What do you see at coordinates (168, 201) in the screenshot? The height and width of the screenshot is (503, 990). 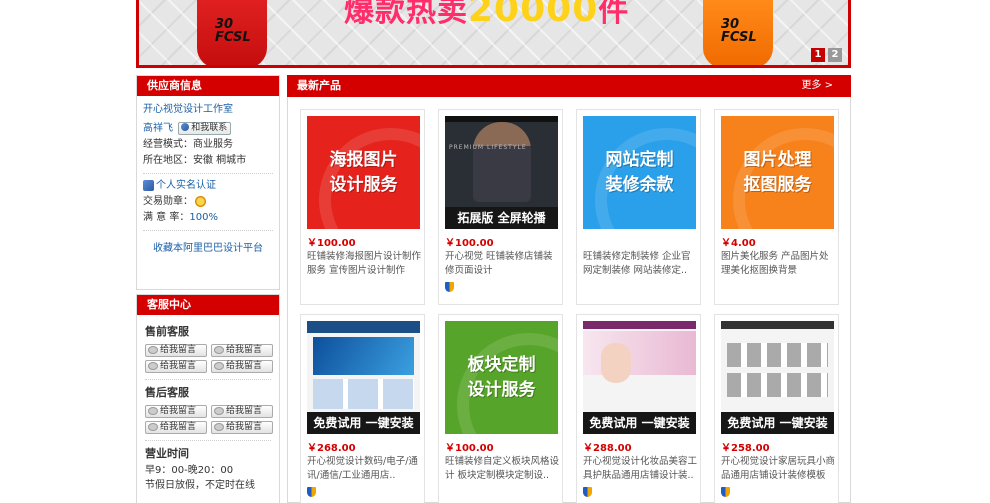 I see `medal-label: 交易勋章：` at bounding box center [168, 201].